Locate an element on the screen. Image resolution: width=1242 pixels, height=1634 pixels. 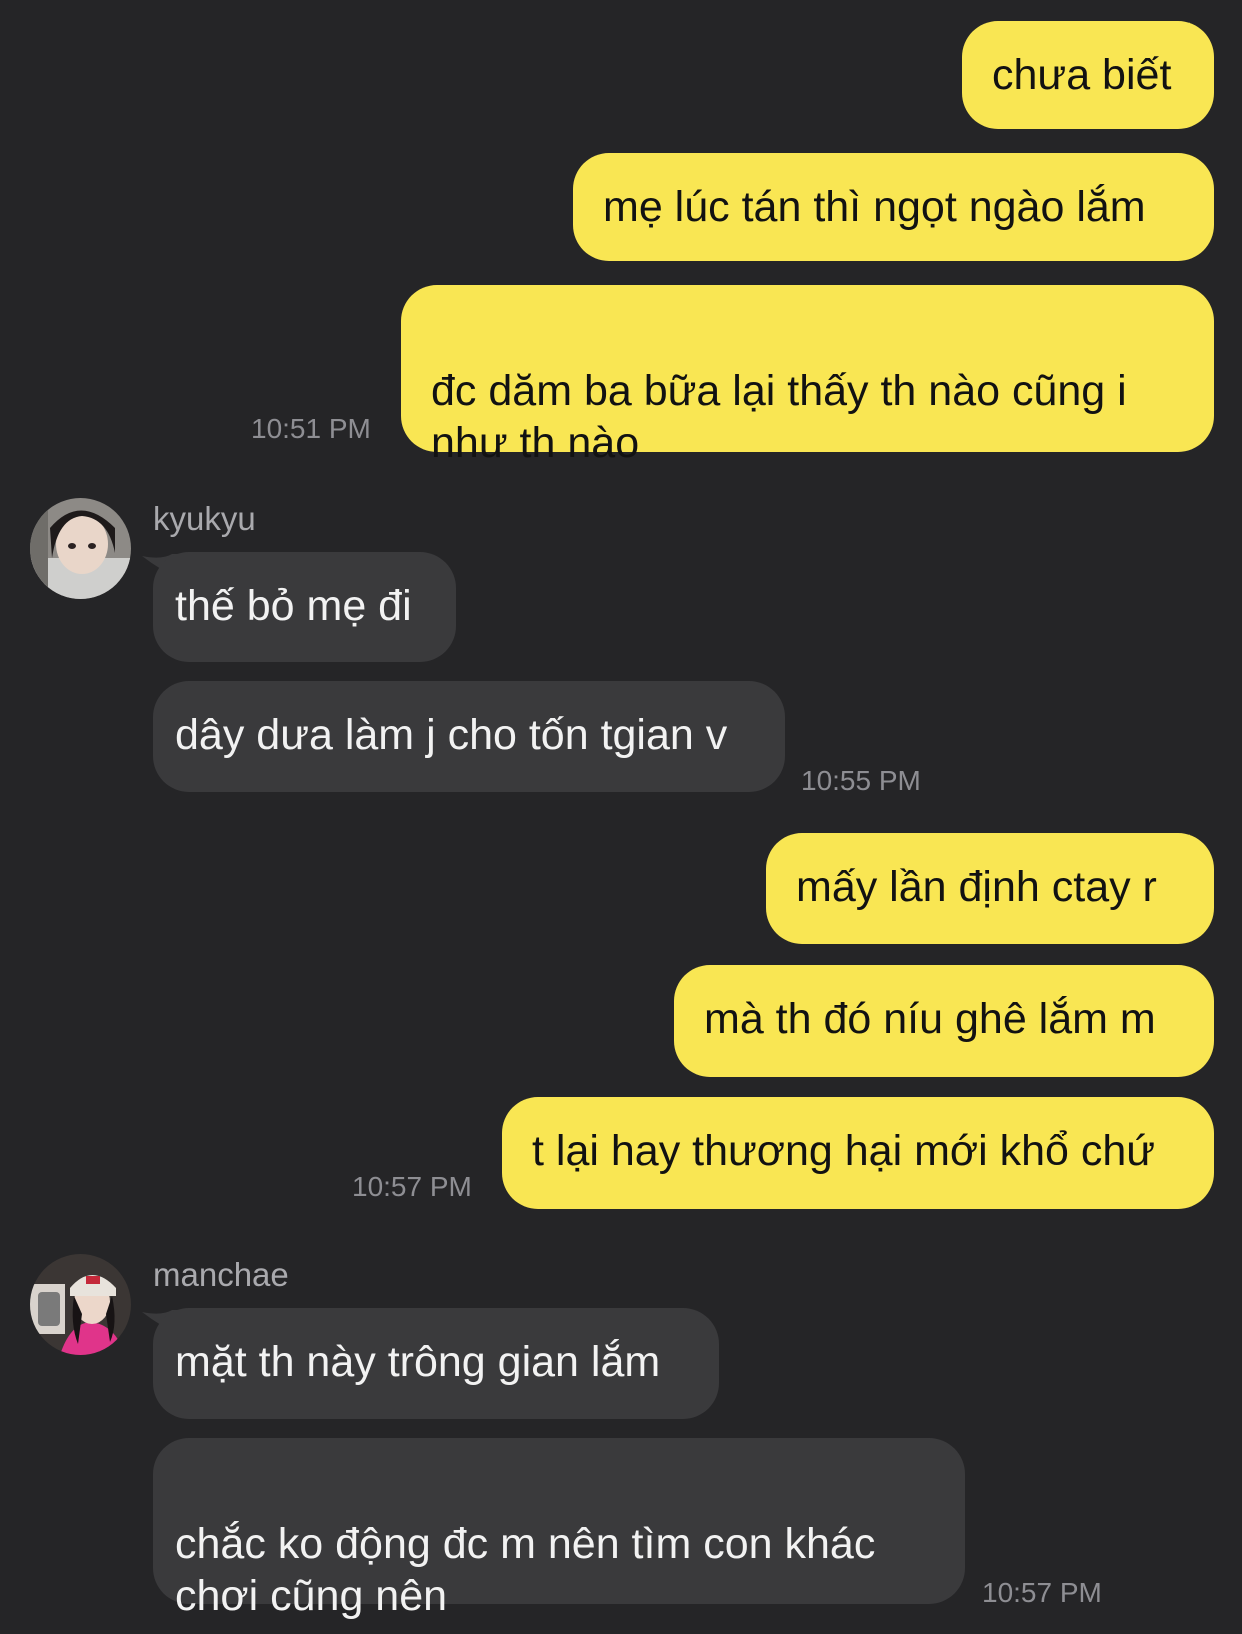
message-bubble: chưa biết is located at coordinates (1088, 75).